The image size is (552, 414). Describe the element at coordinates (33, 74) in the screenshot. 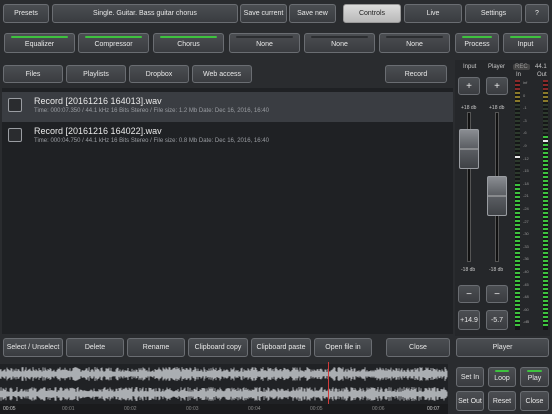

I see `tab-files: Files` at that location.